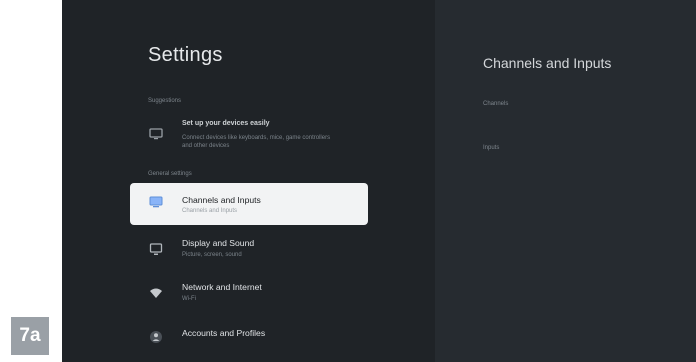  Describe the element at coordinates (170, 174) in the screenshot. I see `section-label-general: General settings` at that location.